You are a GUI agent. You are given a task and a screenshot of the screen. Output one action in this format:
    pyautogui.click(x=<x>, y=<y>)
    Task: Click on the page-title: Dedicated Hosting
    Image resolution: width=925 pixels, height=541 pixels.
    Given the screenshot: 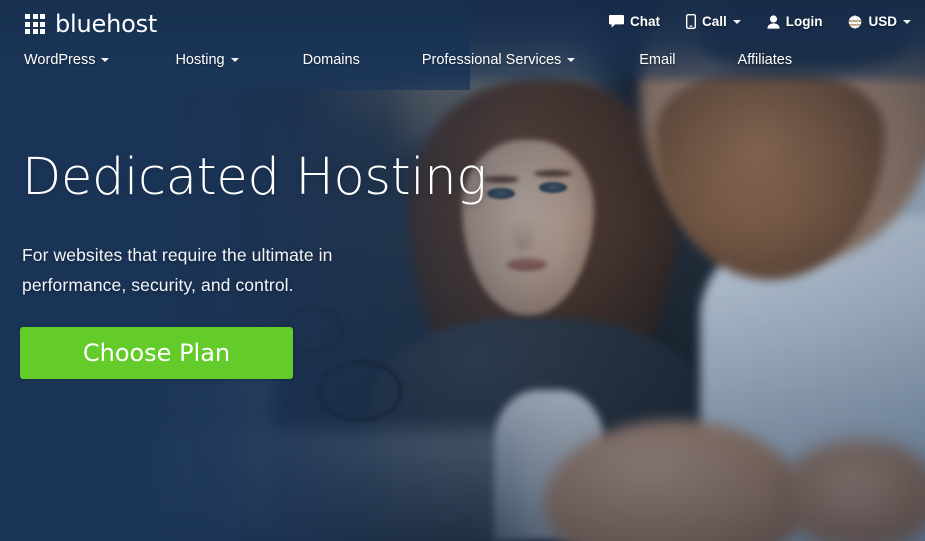 What is the action you would take?
    pyautogui.click(x=254, y=177)
    